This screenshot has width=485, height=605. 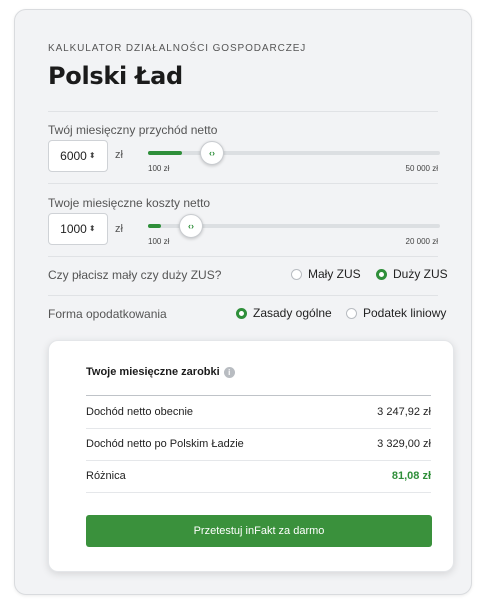 What do you see at coordinates (129, 203) in the screenshot?
I see `costs-label: Twoje miesięczne koszty netto` at bounding box center [129, 203].